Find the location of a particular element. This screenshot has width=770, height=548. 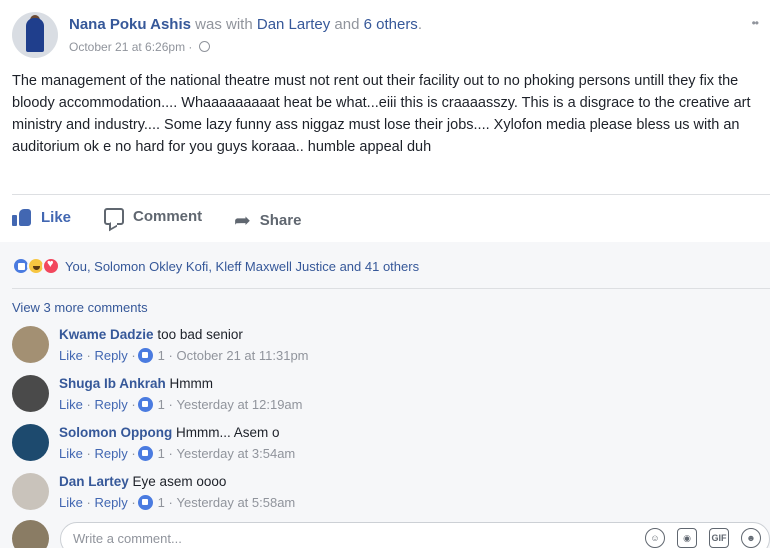

comment-text: Hmmm is located at coordinates (191, 383).